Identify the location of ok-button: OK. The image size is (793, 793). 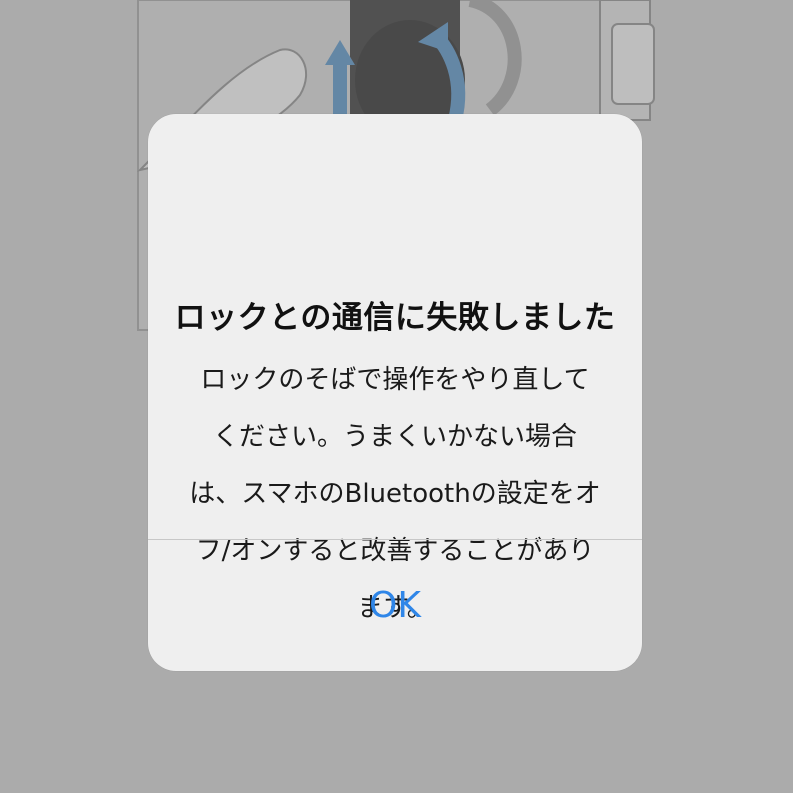
(395, 605).